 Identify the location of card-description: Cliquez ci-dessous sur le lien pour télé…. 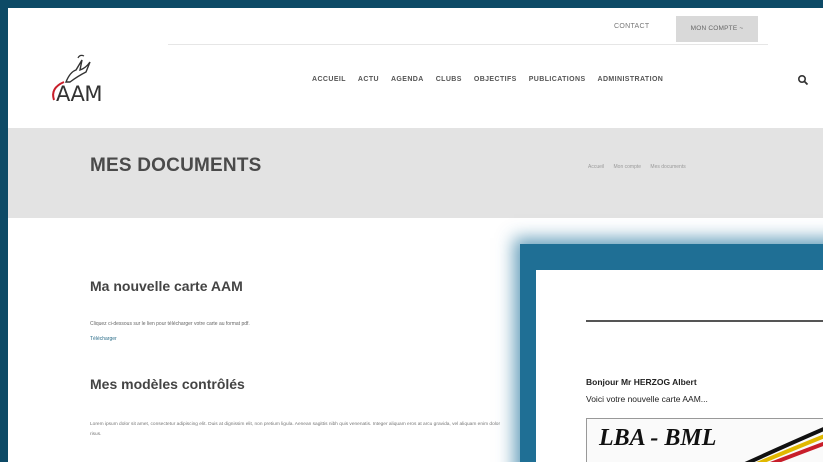
(170, 324).